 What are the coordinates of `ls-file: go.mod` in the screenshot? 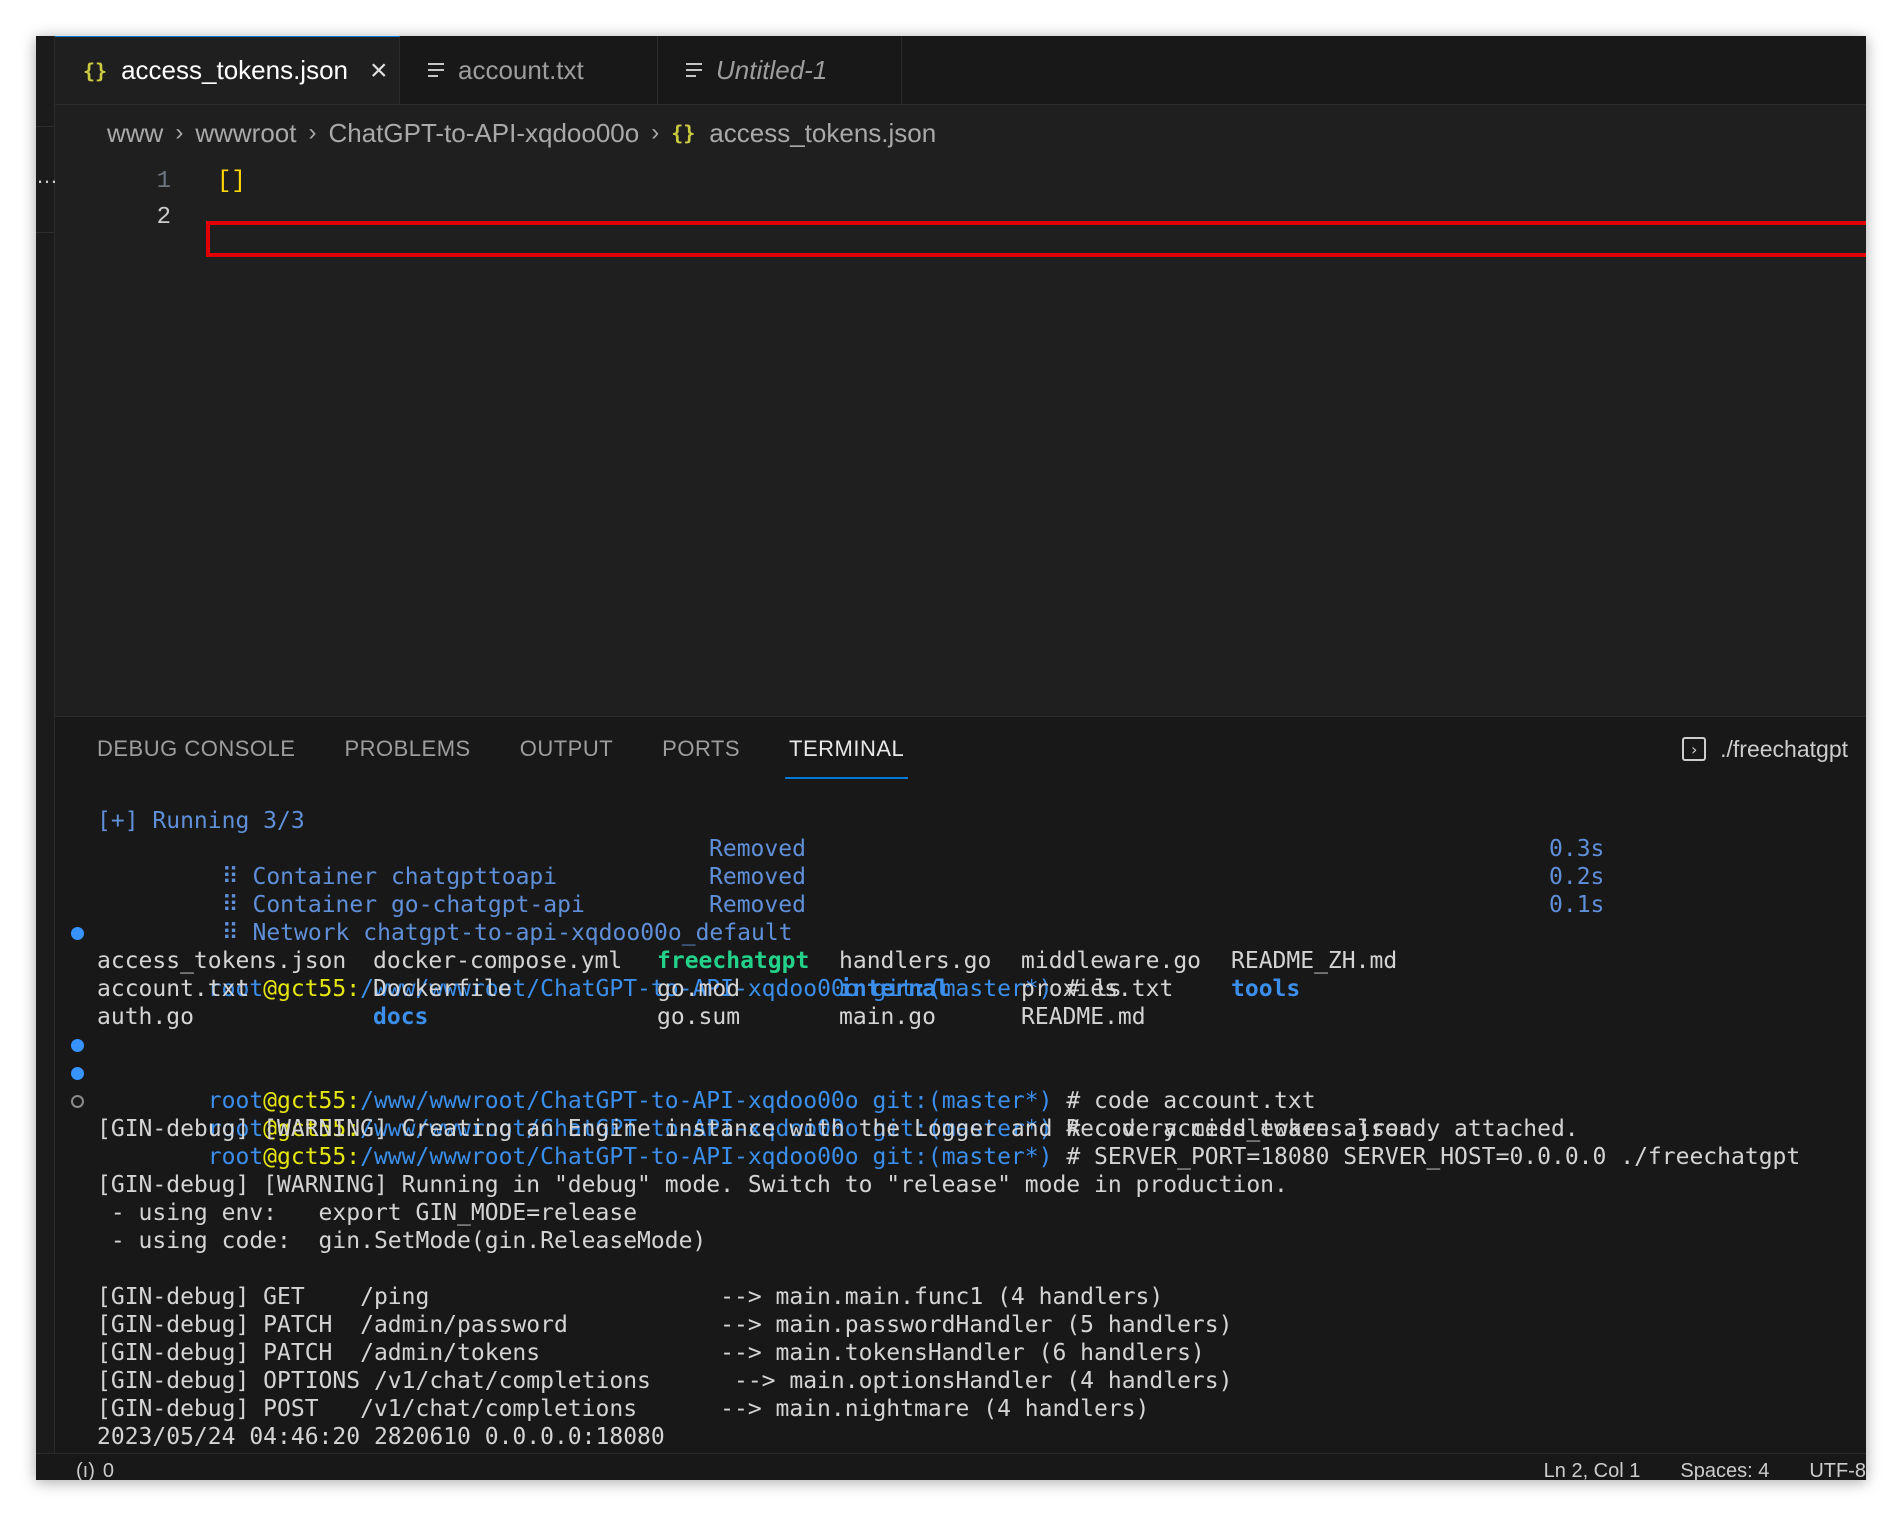 It's located at (699, 989).